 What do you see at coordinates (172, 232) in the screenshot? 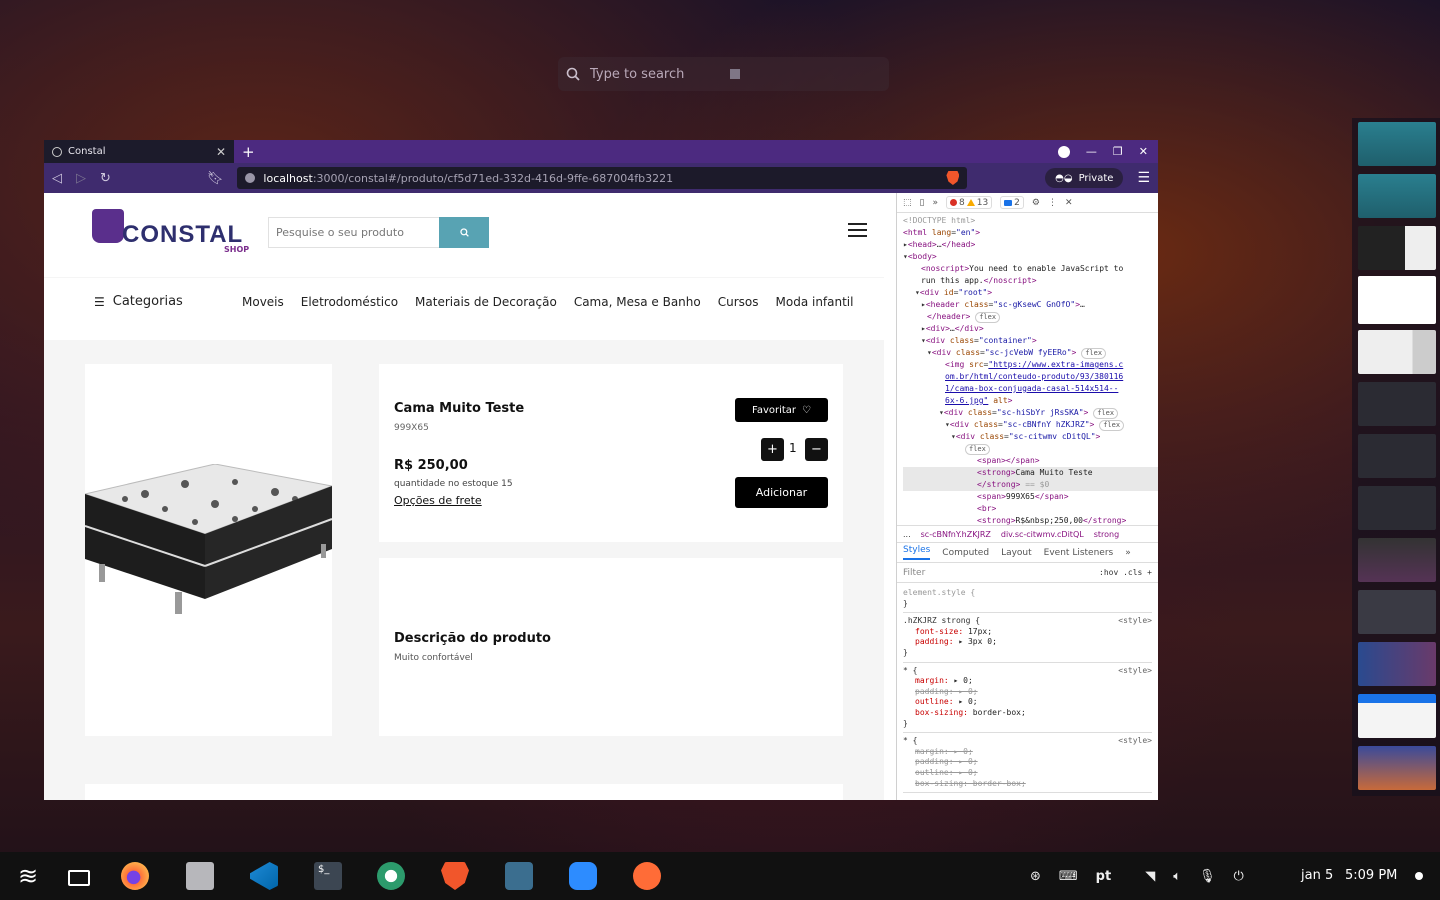
I see `site-logo: CONSTAL SHOP` at bounding box center [172, 232].